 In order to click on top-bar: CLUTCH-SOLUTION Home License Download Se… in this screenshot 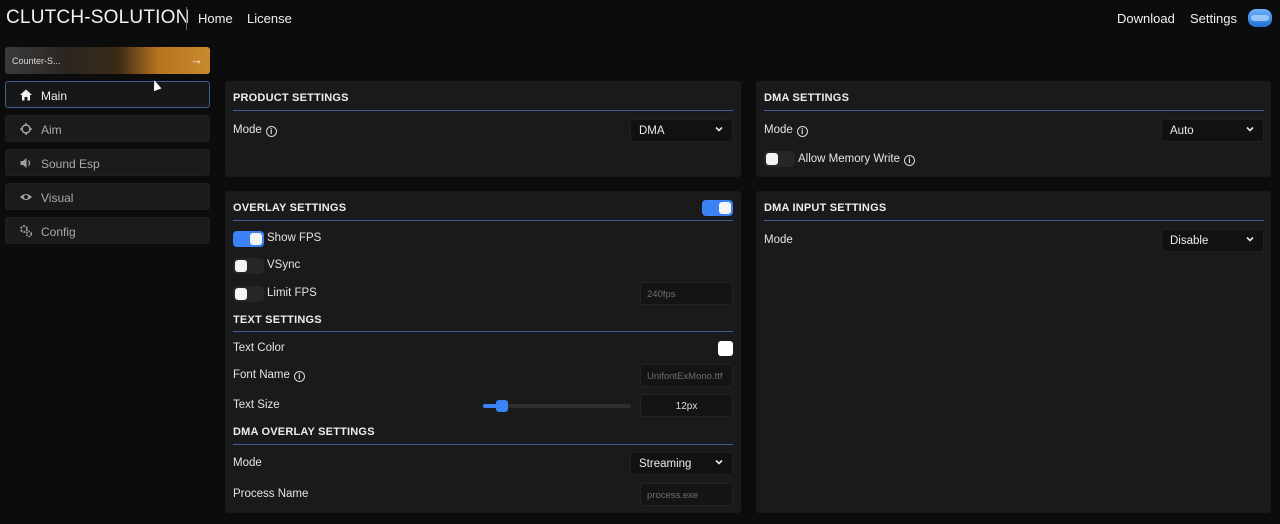, I will do `click(640, 18)`.